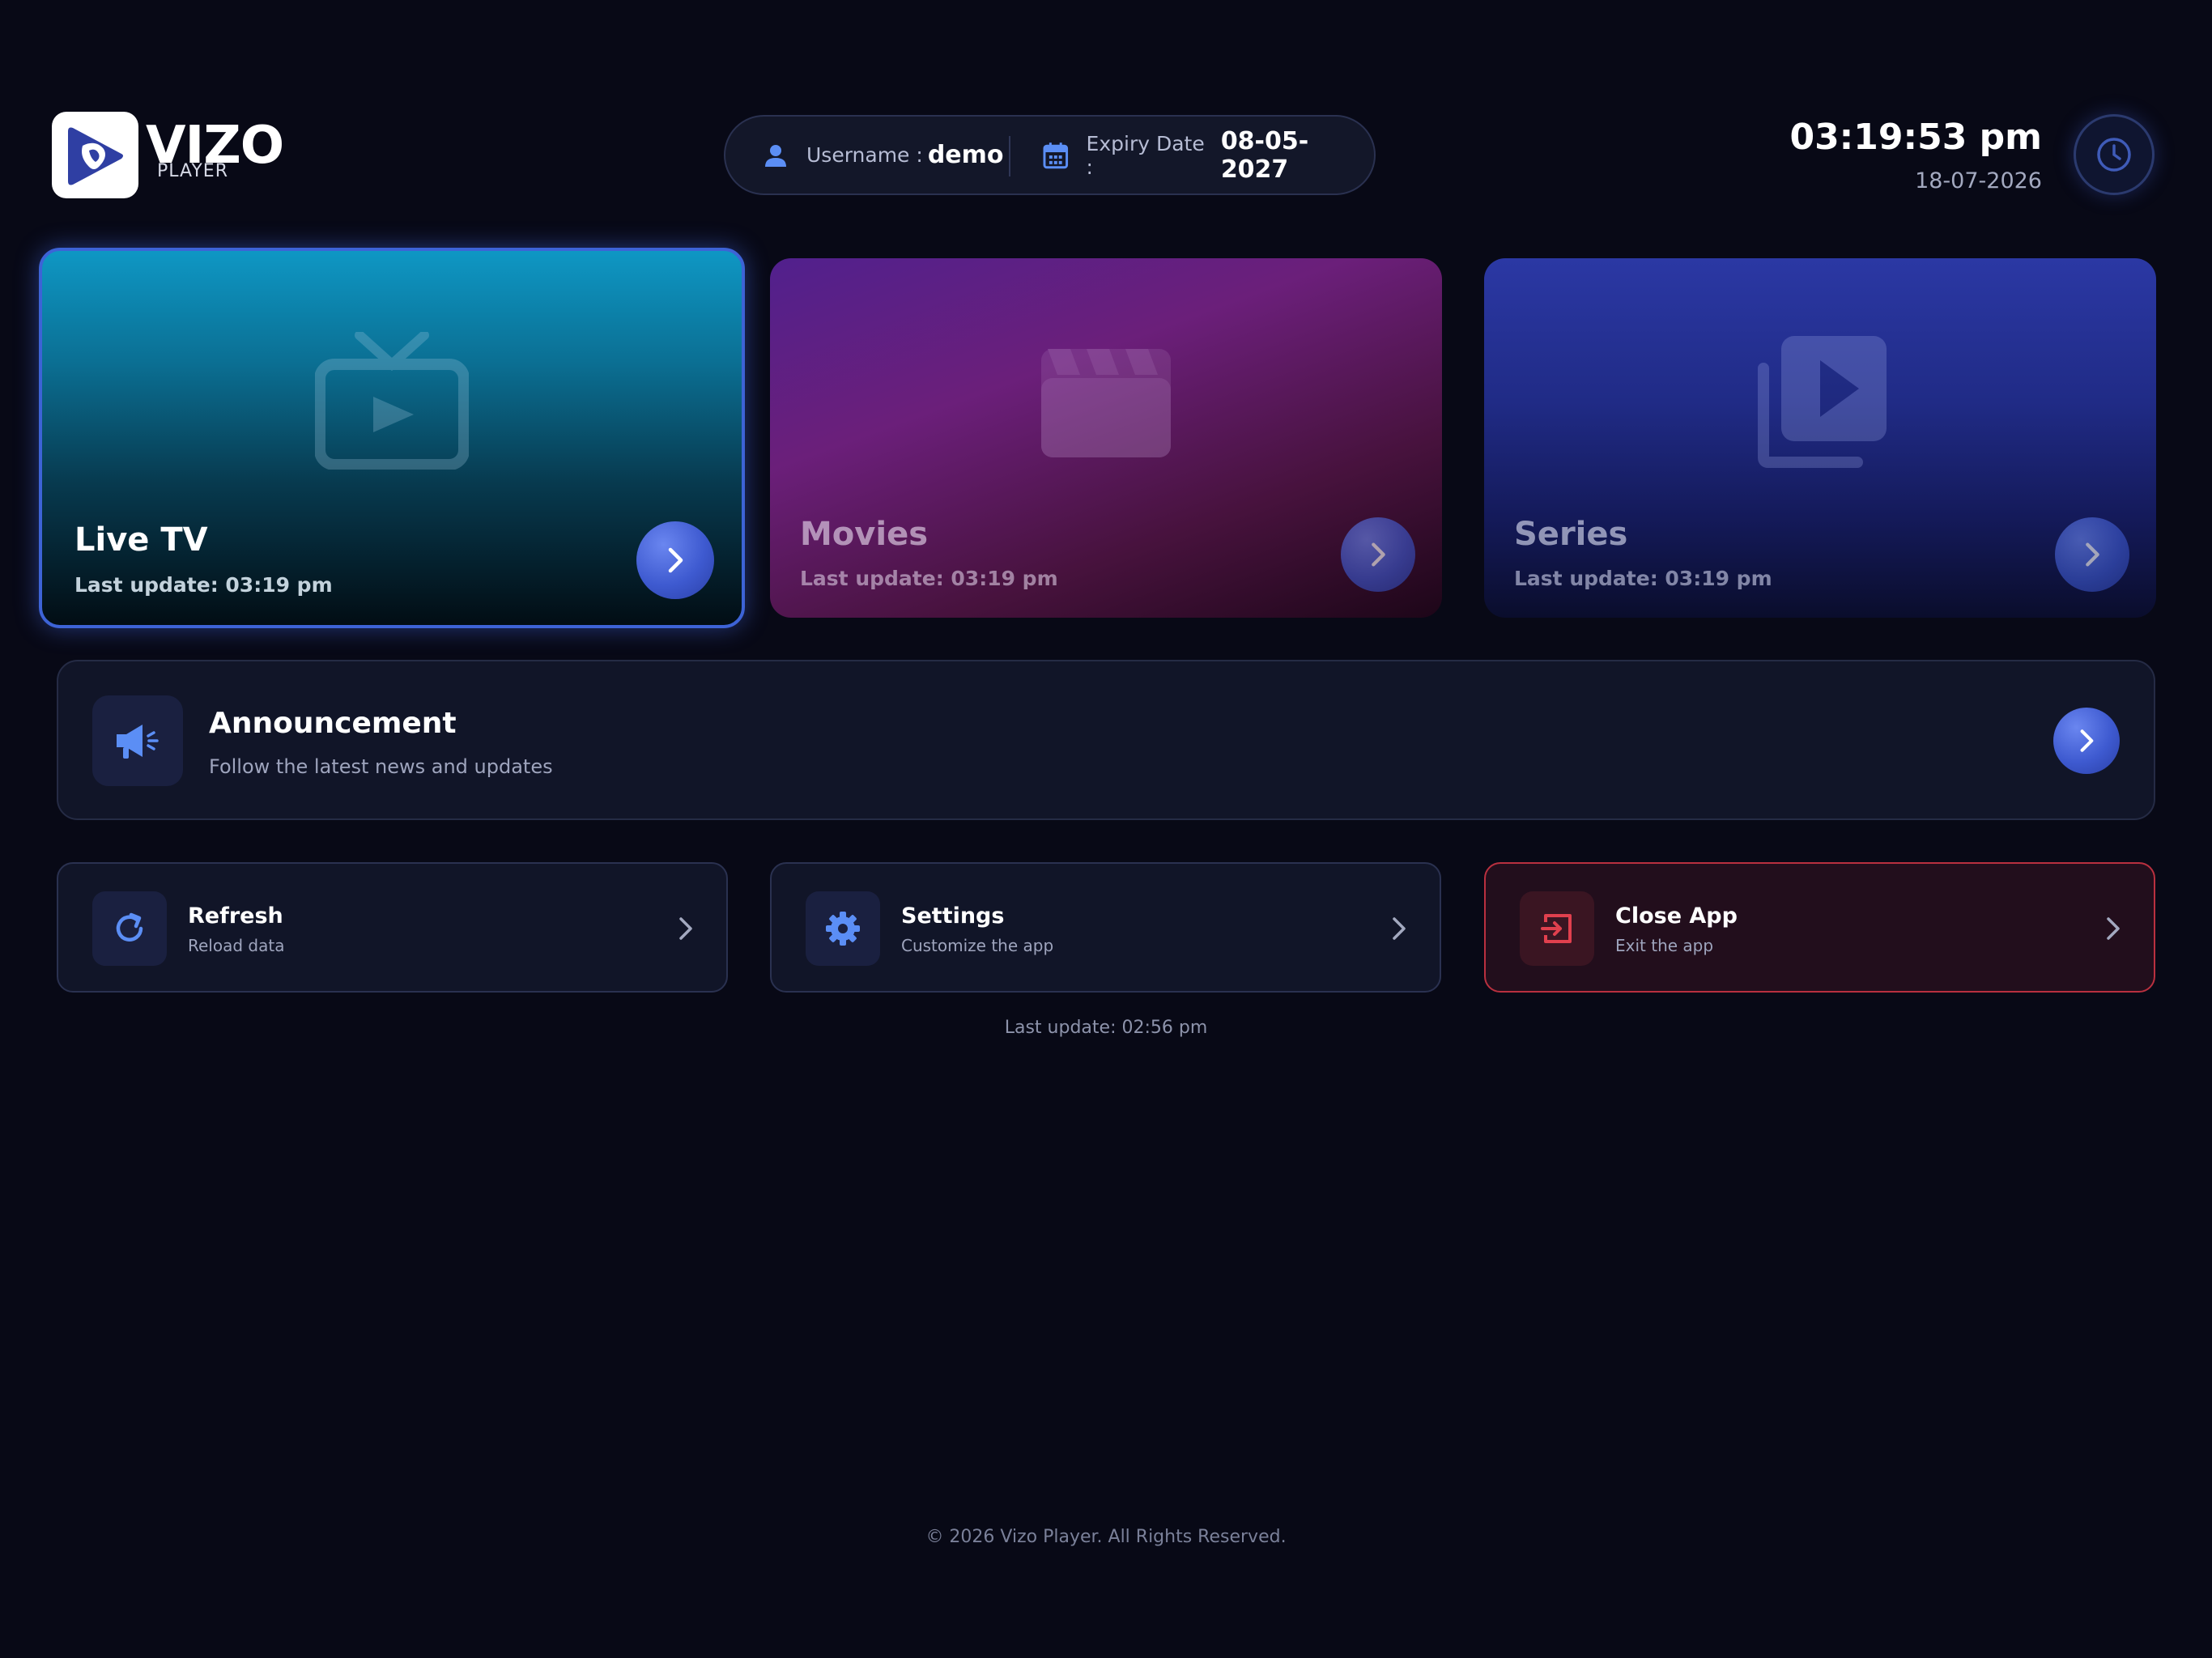 This screenshot has width=2212, height=1658. Describe the element at coordinates (333, 723) in the screenshot. I see `announcement-title: Announcement` at that location.